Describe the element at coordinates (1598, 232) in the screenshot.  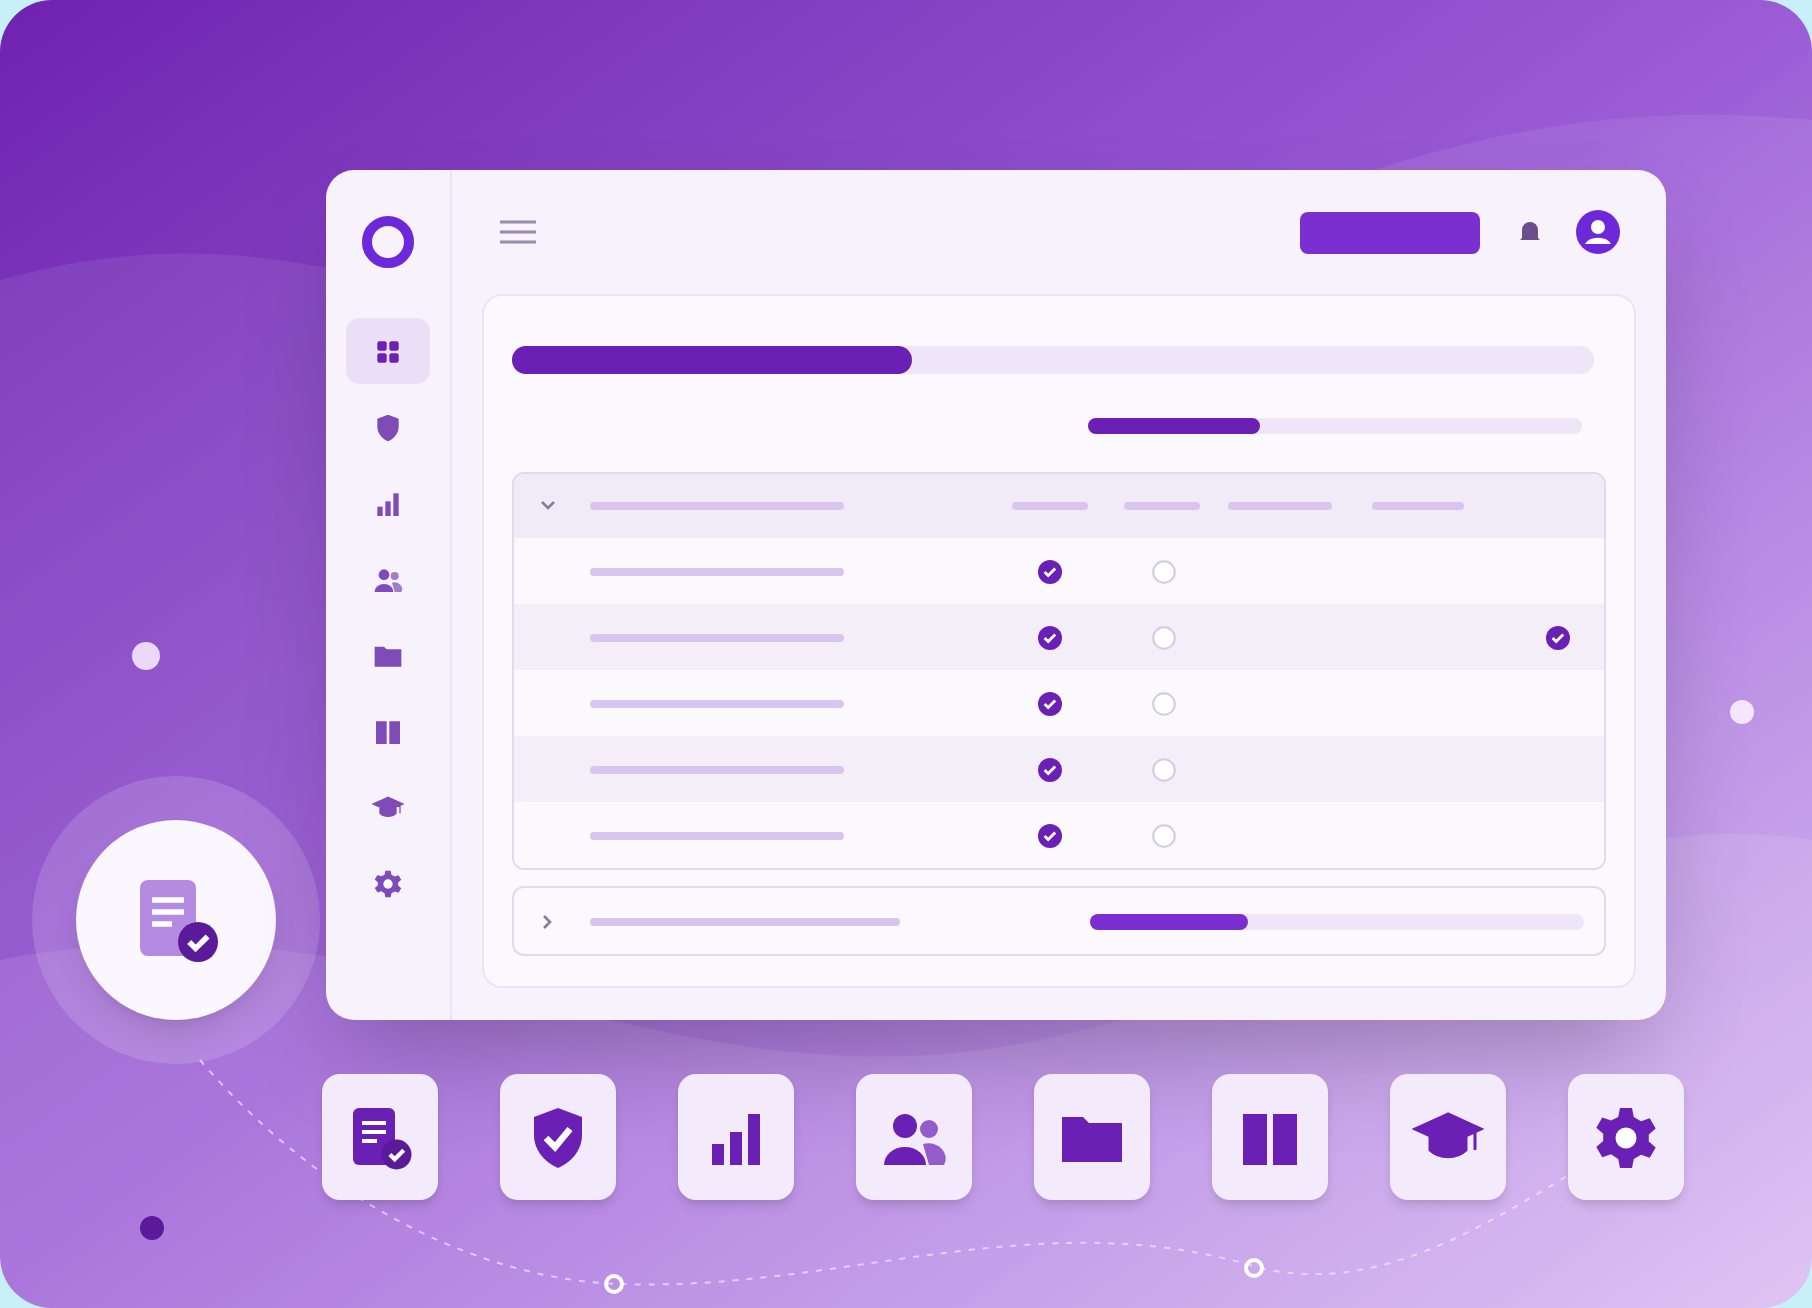
I see `user-avatar-icon` at that location.